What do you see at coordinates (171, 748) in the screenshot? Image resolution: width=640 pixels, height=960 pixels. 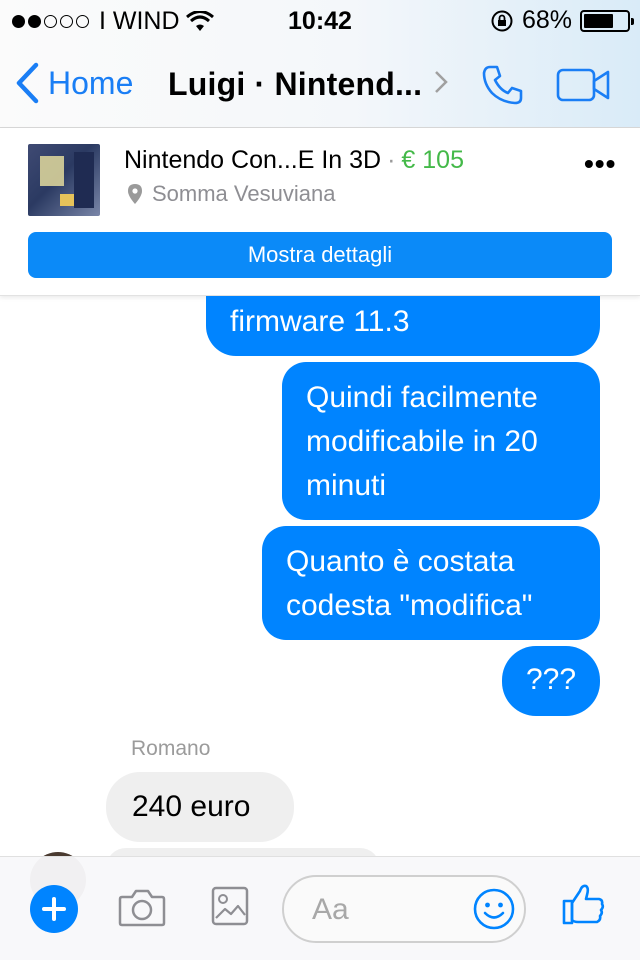 I see `sender-name: Romano` at bounding box center [171, 748].